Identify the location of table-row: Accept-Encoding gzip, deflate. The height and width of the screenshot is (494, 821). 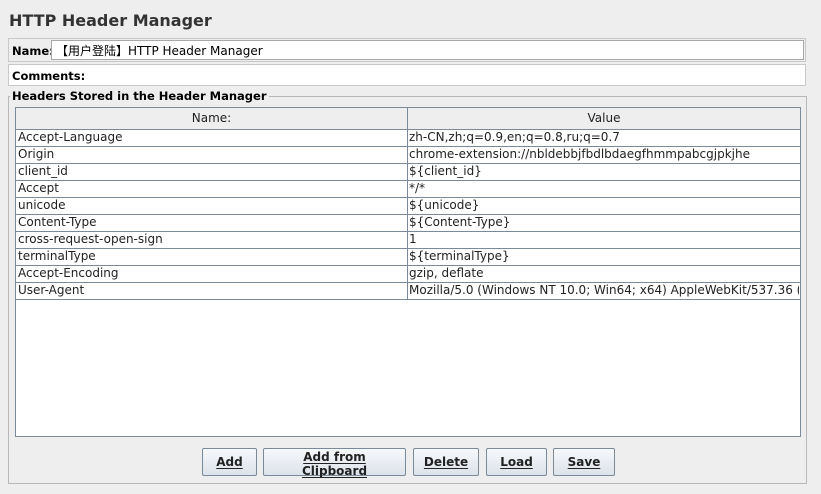
(408, 274).